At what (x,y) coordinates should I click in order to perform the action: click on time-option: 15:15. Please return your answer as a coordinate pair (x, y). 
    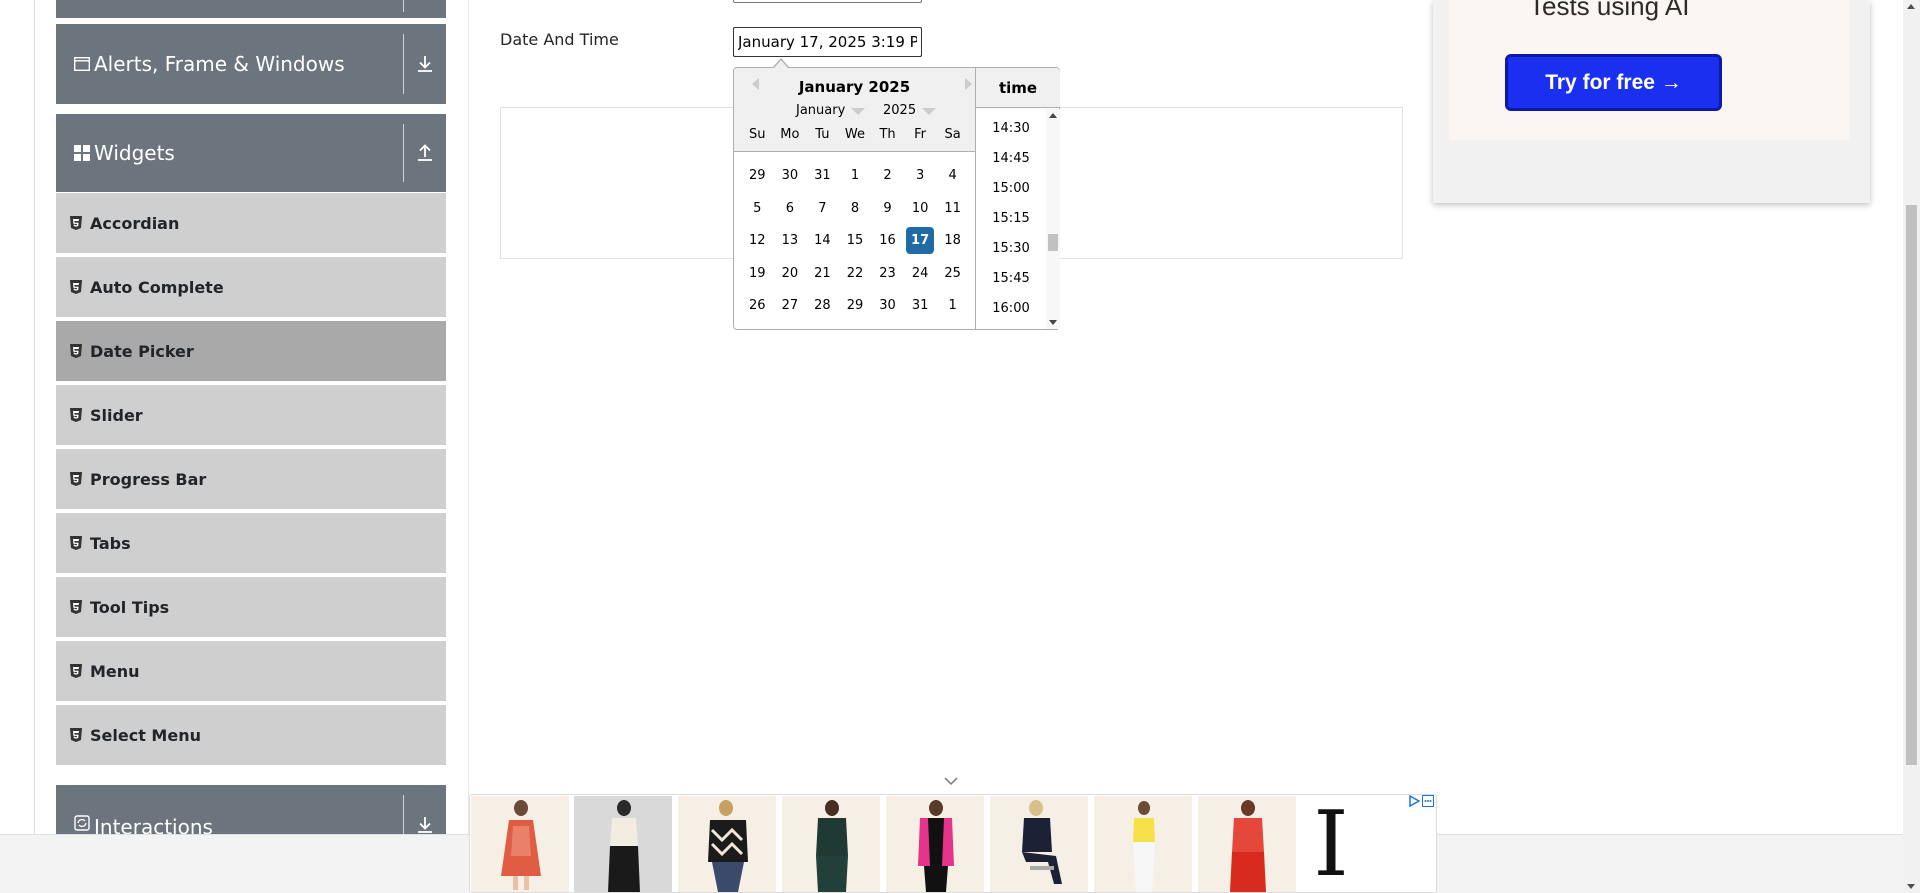
    Looking at the image, I should click on (1011, 218).